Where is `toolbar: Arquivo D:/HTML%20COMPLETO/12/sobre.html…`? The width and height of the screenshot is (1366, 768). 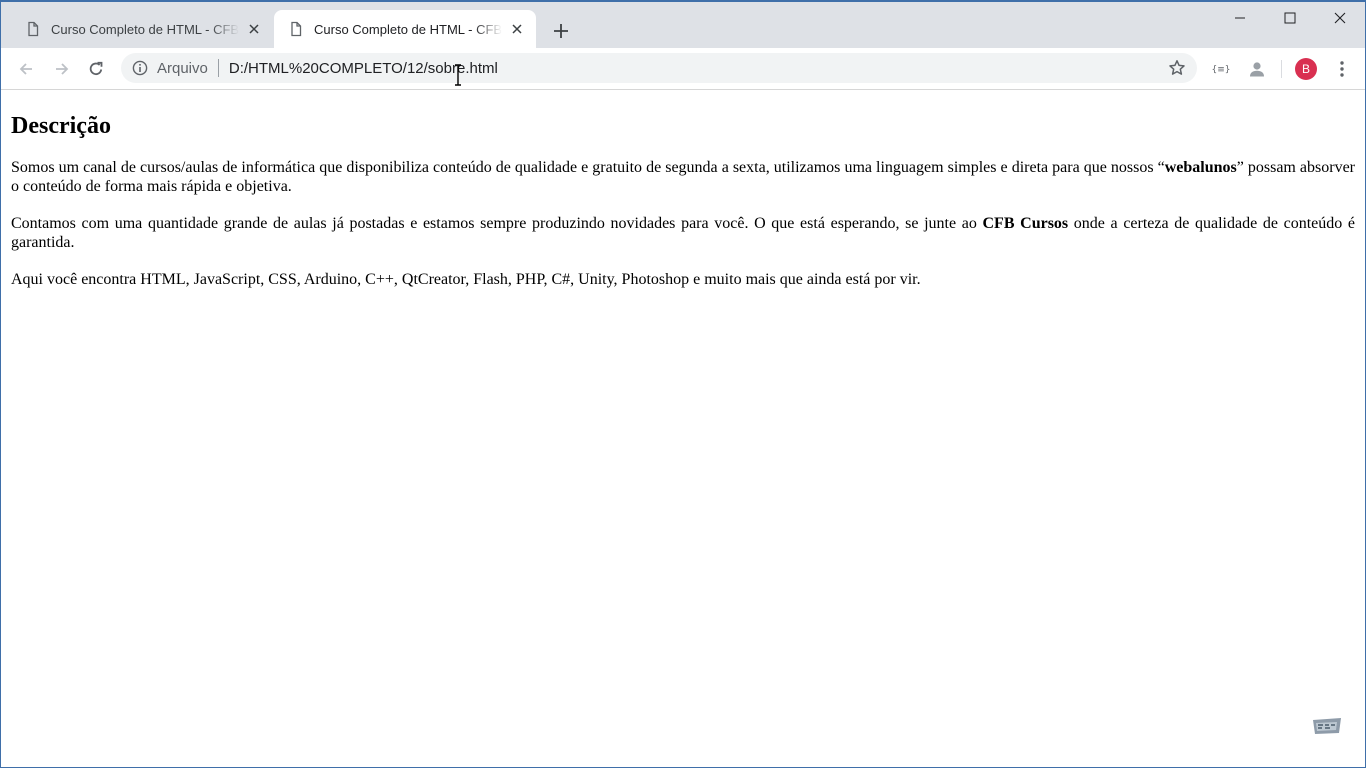 toolbar: Arquivo D:/HTML%20COMPLETO/12/sobre.html… is located at coordinates (683, 69).